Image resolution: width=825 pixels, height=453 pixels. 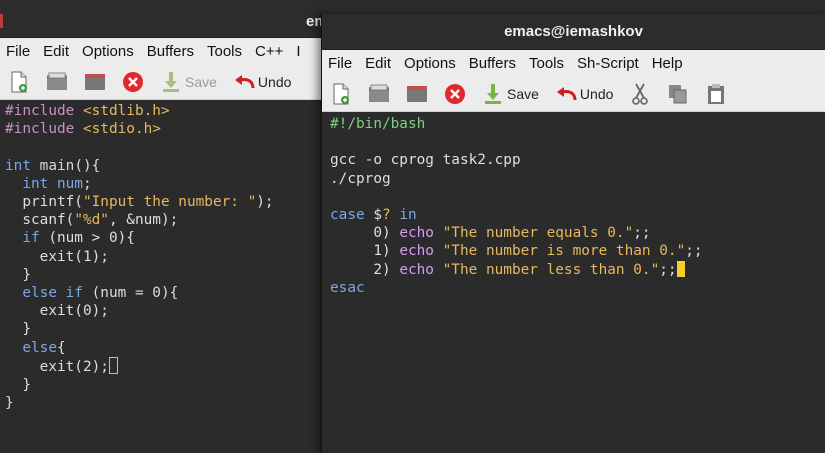 I want to click on code-line: exit(1);, so click(x=170, y=257).